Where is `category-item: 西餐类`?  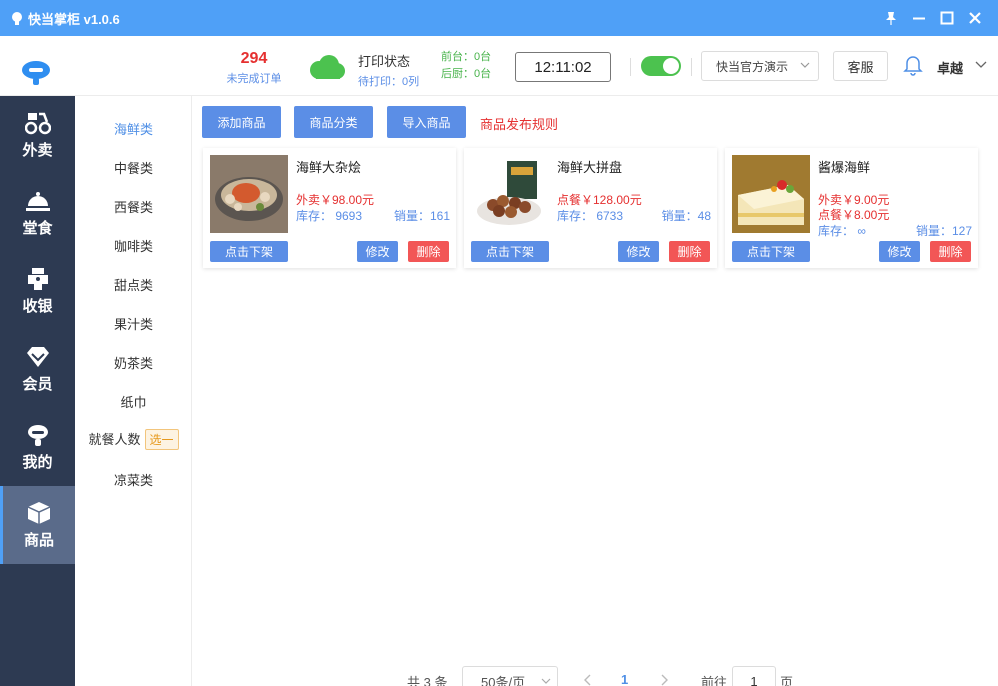
category-item: 西餐类 is located at coordinates (133, 206).